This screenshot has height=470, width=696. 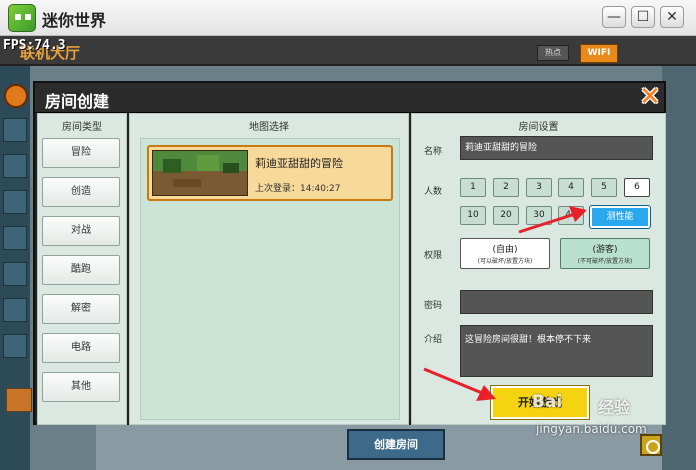 I want to click on players-option-1: 1, so click(x=473, y=187).